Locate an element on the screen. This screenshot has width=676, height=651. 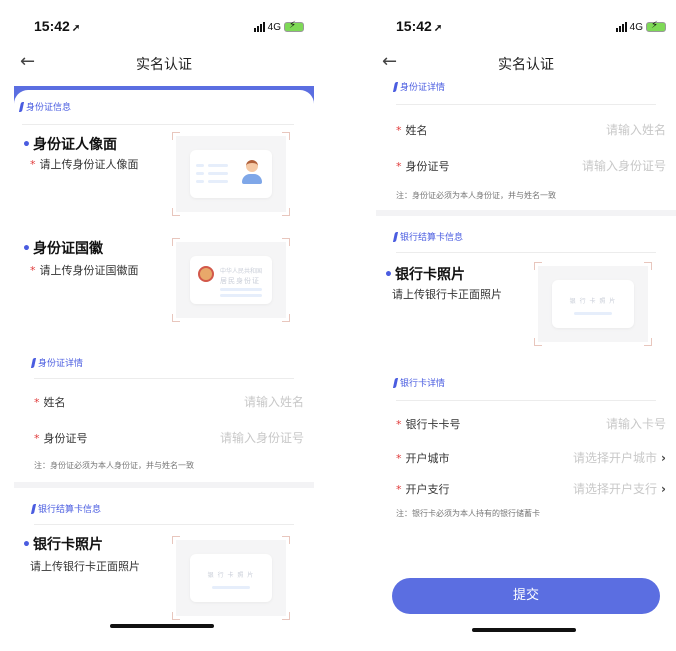
section-header-label: 银行卡详情 is located at coordinates (423, 384).